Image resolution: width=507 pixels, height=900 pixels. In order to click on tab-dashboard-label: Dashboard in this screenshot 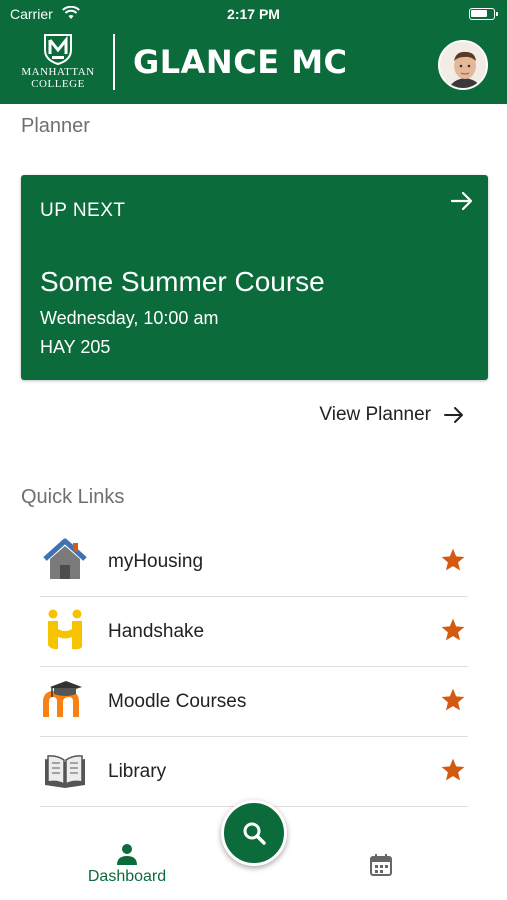, I will do `click(127, 876)`.